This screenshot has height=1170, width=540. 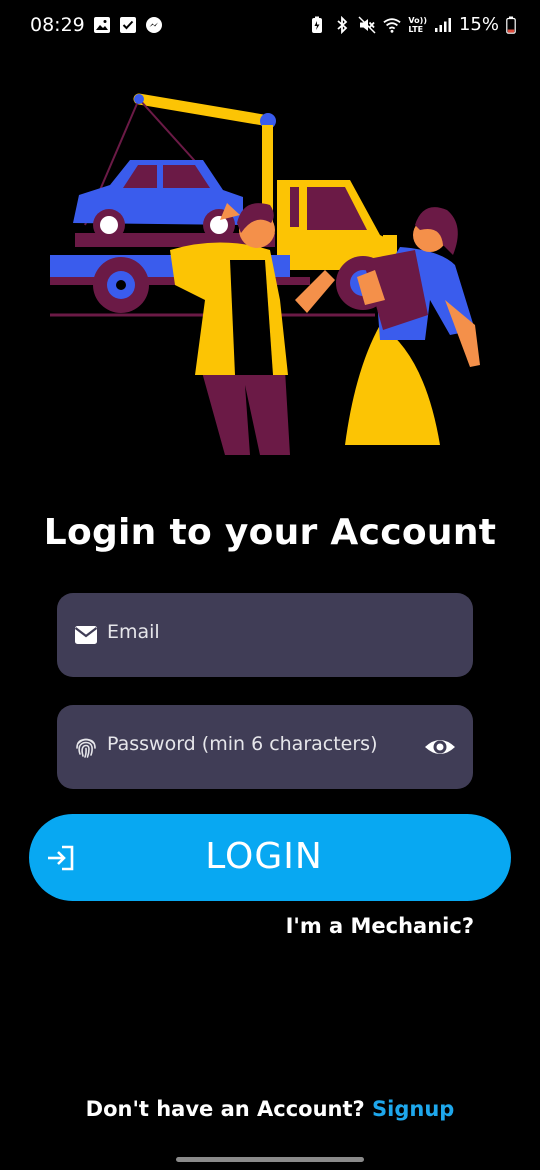 What do you see at coordinates (417, 24) in the screenshot?
I see `volte-icon: Vo)) LTE` at bounding box center [417, 24].